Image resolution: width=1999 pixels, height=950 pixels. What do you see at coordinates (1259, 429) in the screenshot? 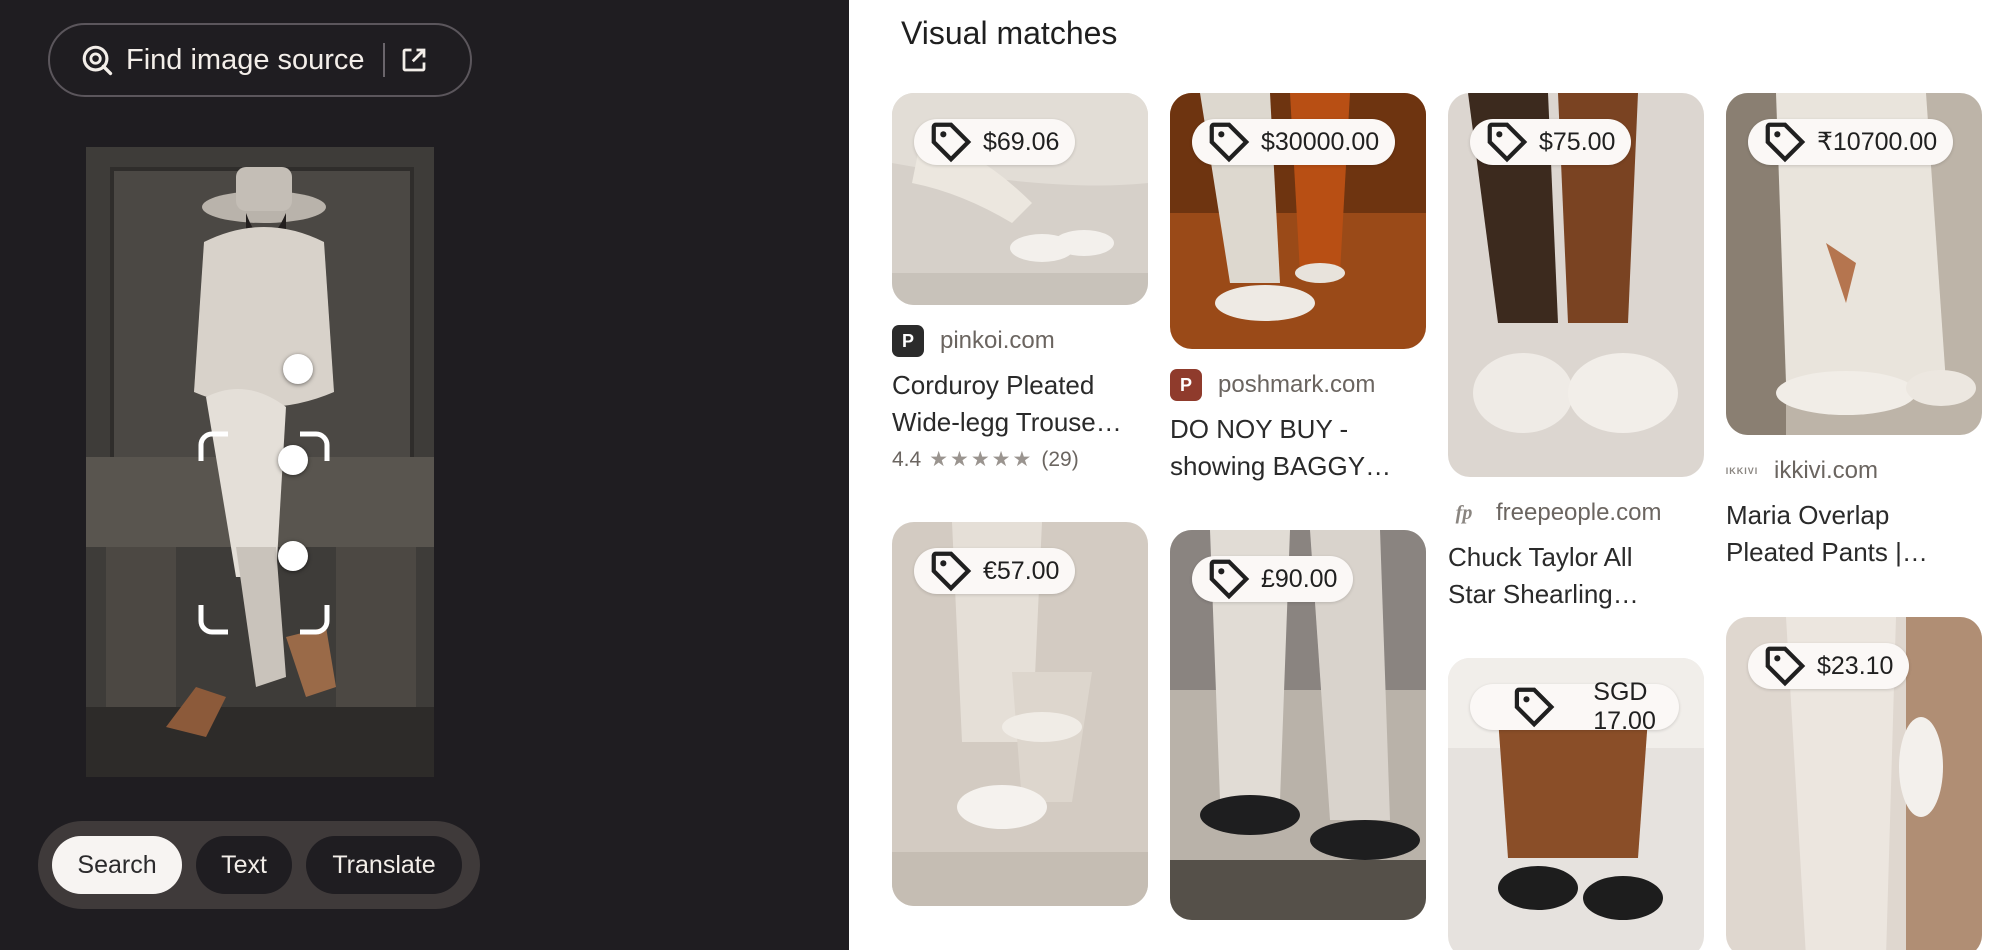
I see `title-line: DO NOY BUY -` at bounding box center [1259, 429].